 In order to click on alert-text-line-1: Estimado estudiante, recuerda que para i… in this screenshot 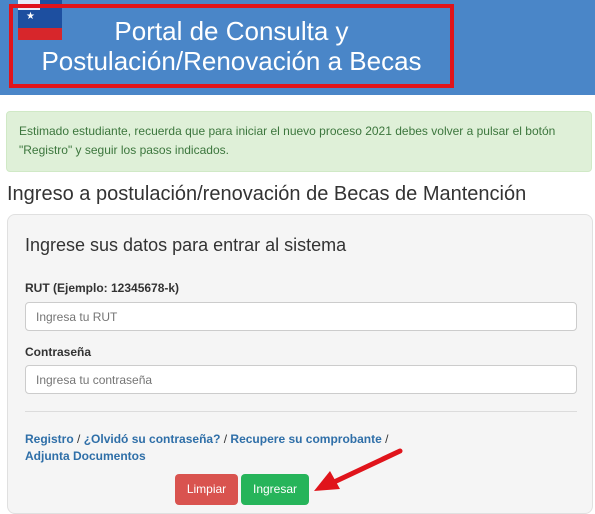, I will do `click(287, 131)`.